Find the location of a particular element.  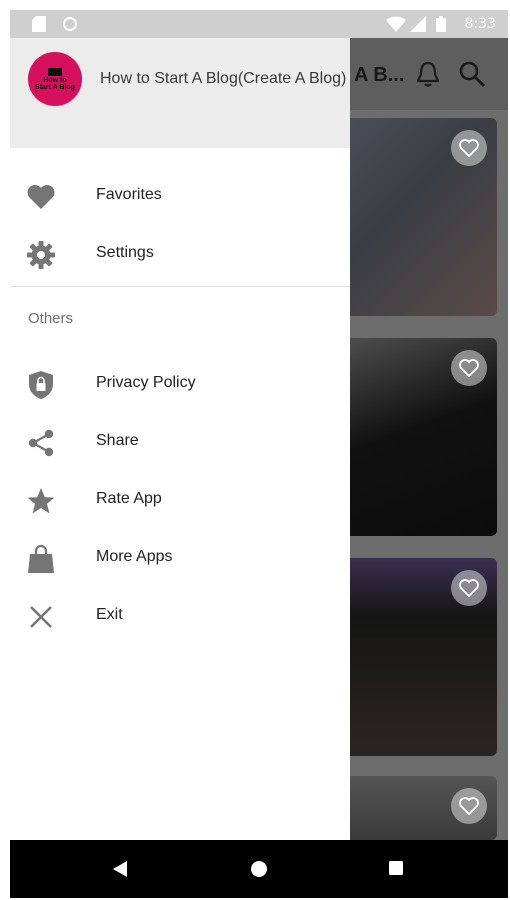

notification-bell-icon is located at coordinates (428, 76).